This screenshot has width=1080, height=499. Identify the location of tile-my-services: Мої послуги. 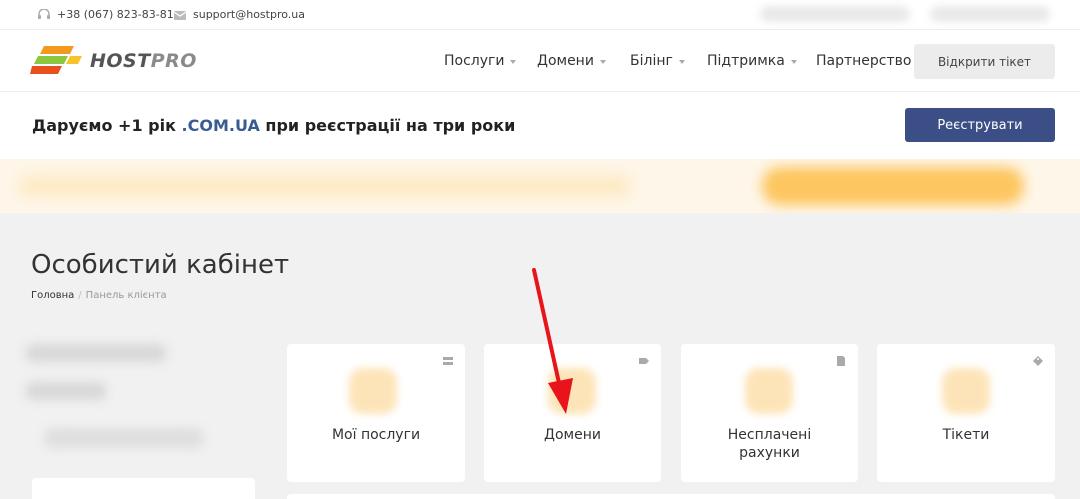
(376, 413).